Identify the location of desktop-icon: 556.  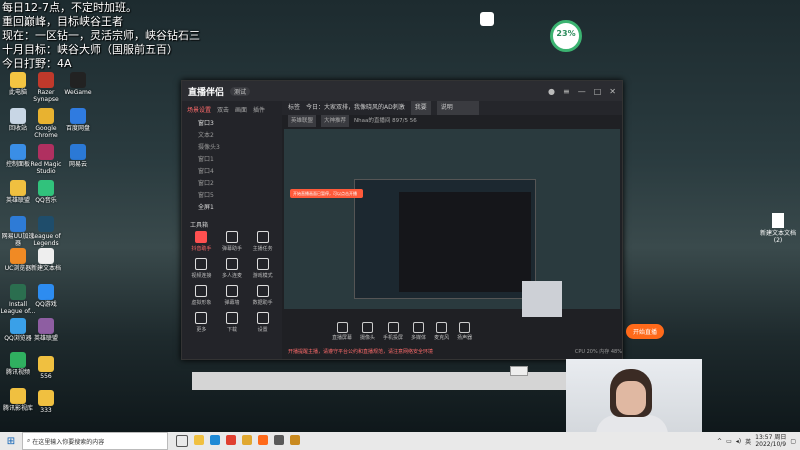
(46, 368).